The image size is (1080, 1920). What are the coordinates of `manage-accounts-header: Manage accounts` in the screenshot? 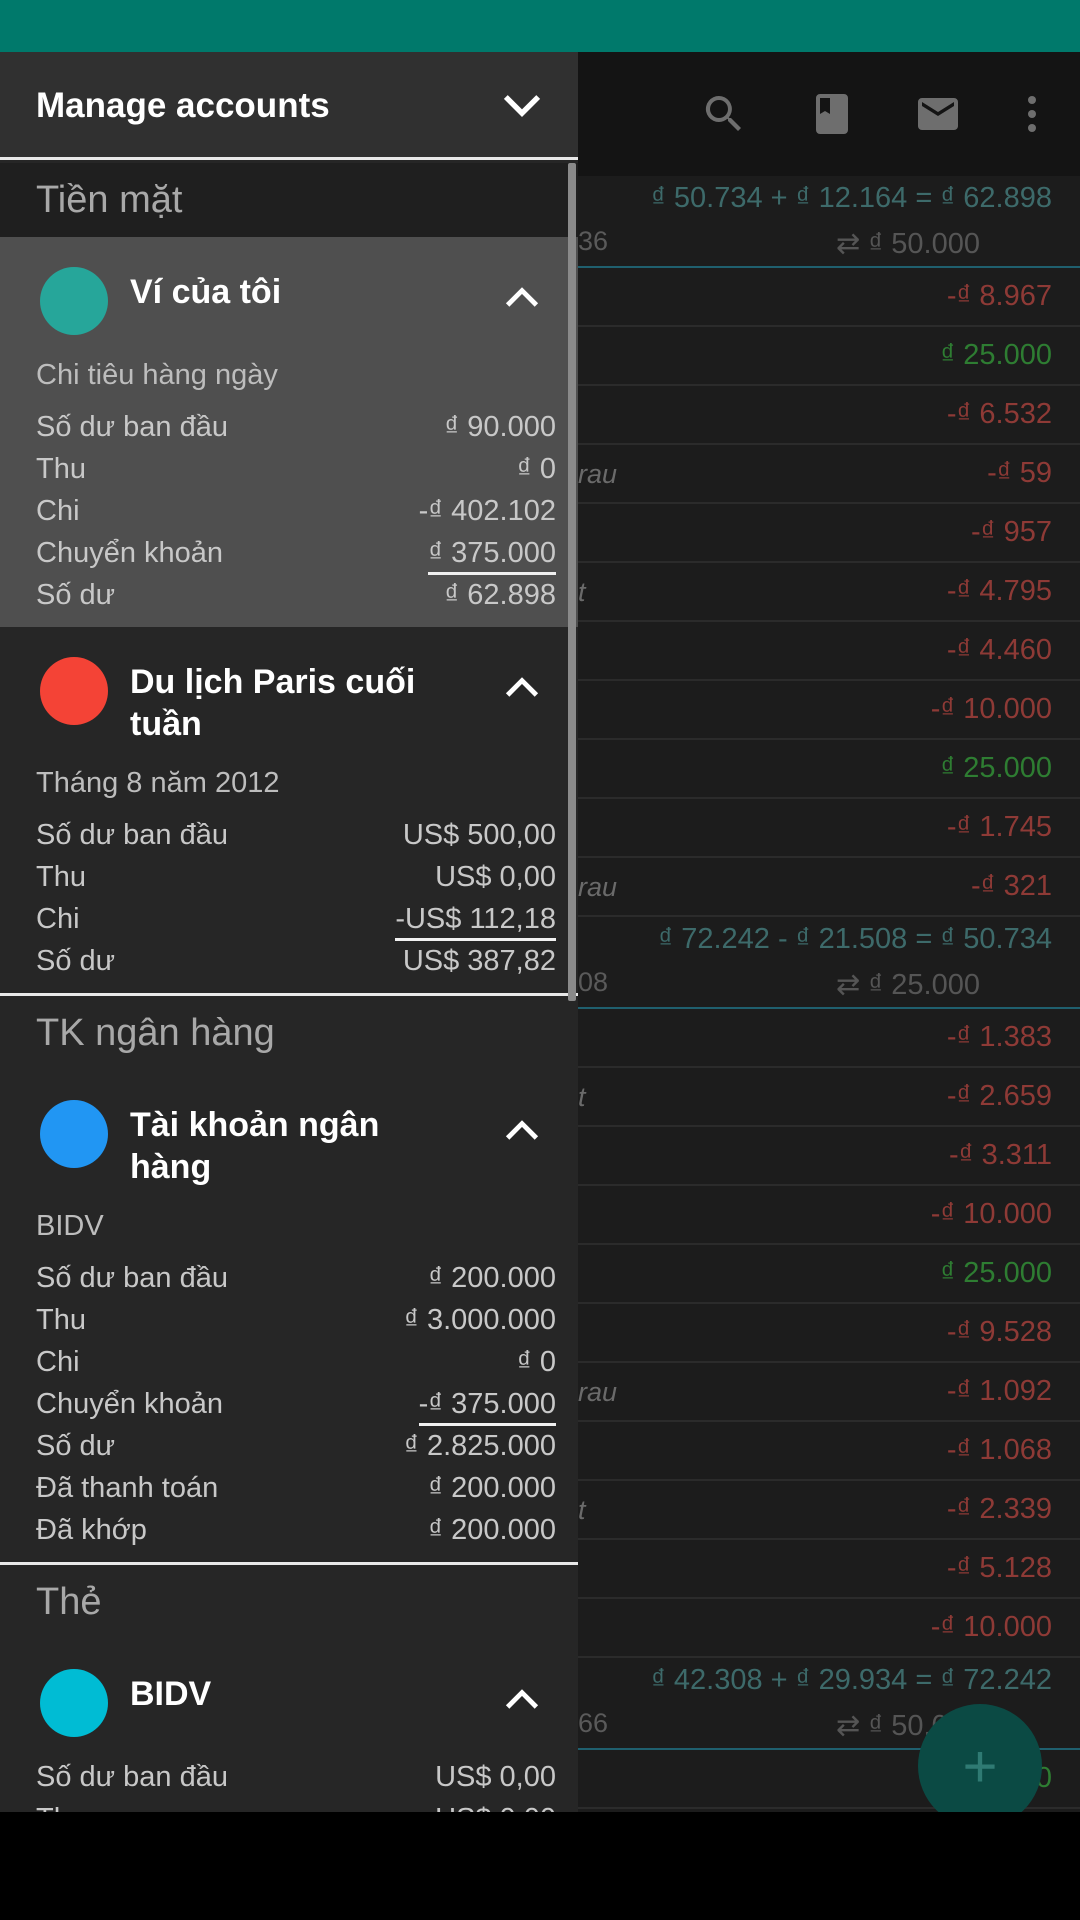 It's located at (289, 106).